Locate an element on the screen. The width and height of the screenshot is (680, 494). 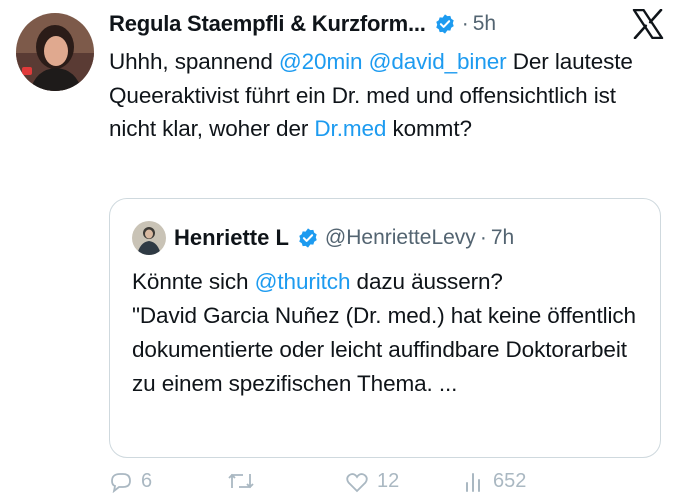
retweet-icon is located at coordinates (241, 481).